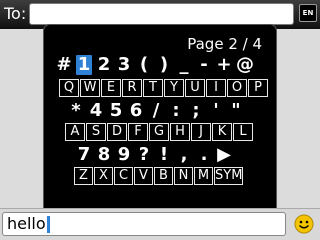 The width and height of the screenshot is (320, 240). What do you see at coordinates (104, 65) in the screenshot?
I see `symbol-key: 2` at bounding box center [104, 65].